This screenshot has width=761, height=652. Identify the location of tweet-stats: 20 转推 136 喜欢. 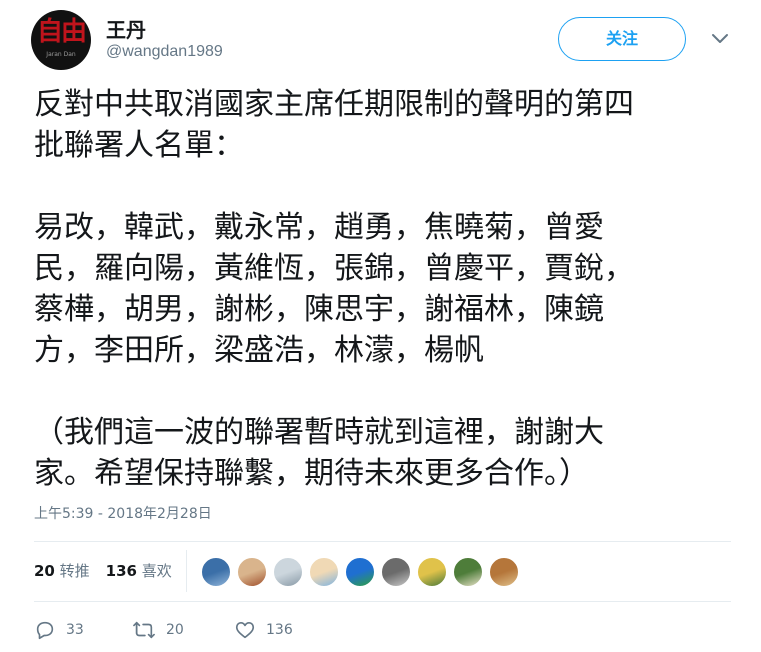
(111, 570).